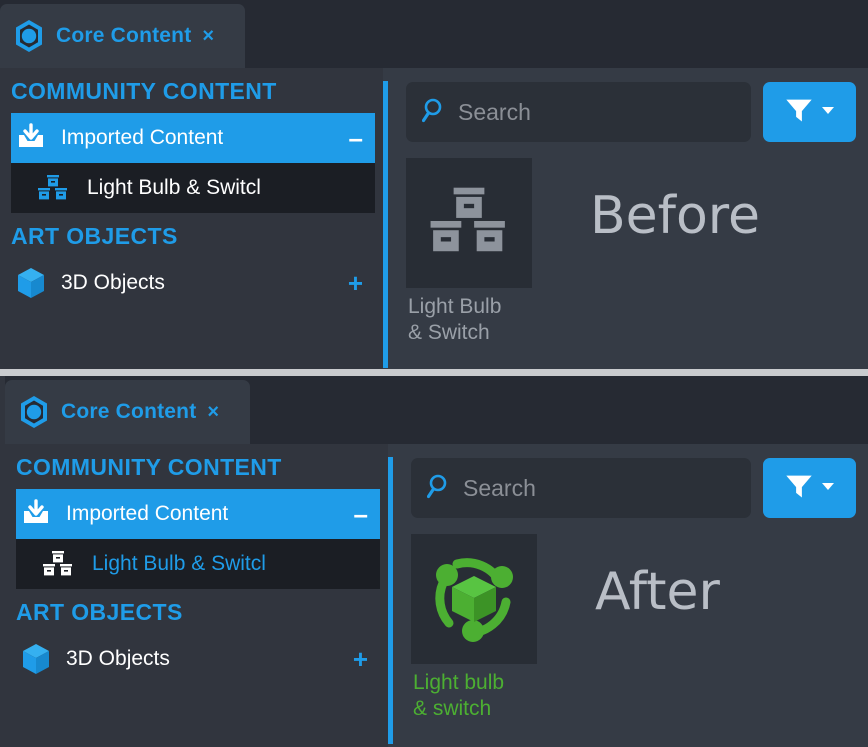 The height and width of the screenshot is (747, 868). Describe the element at coordinates (459, 682) in the screenshot. I see `after-asset-caption-line1: Light bulb` at that location.